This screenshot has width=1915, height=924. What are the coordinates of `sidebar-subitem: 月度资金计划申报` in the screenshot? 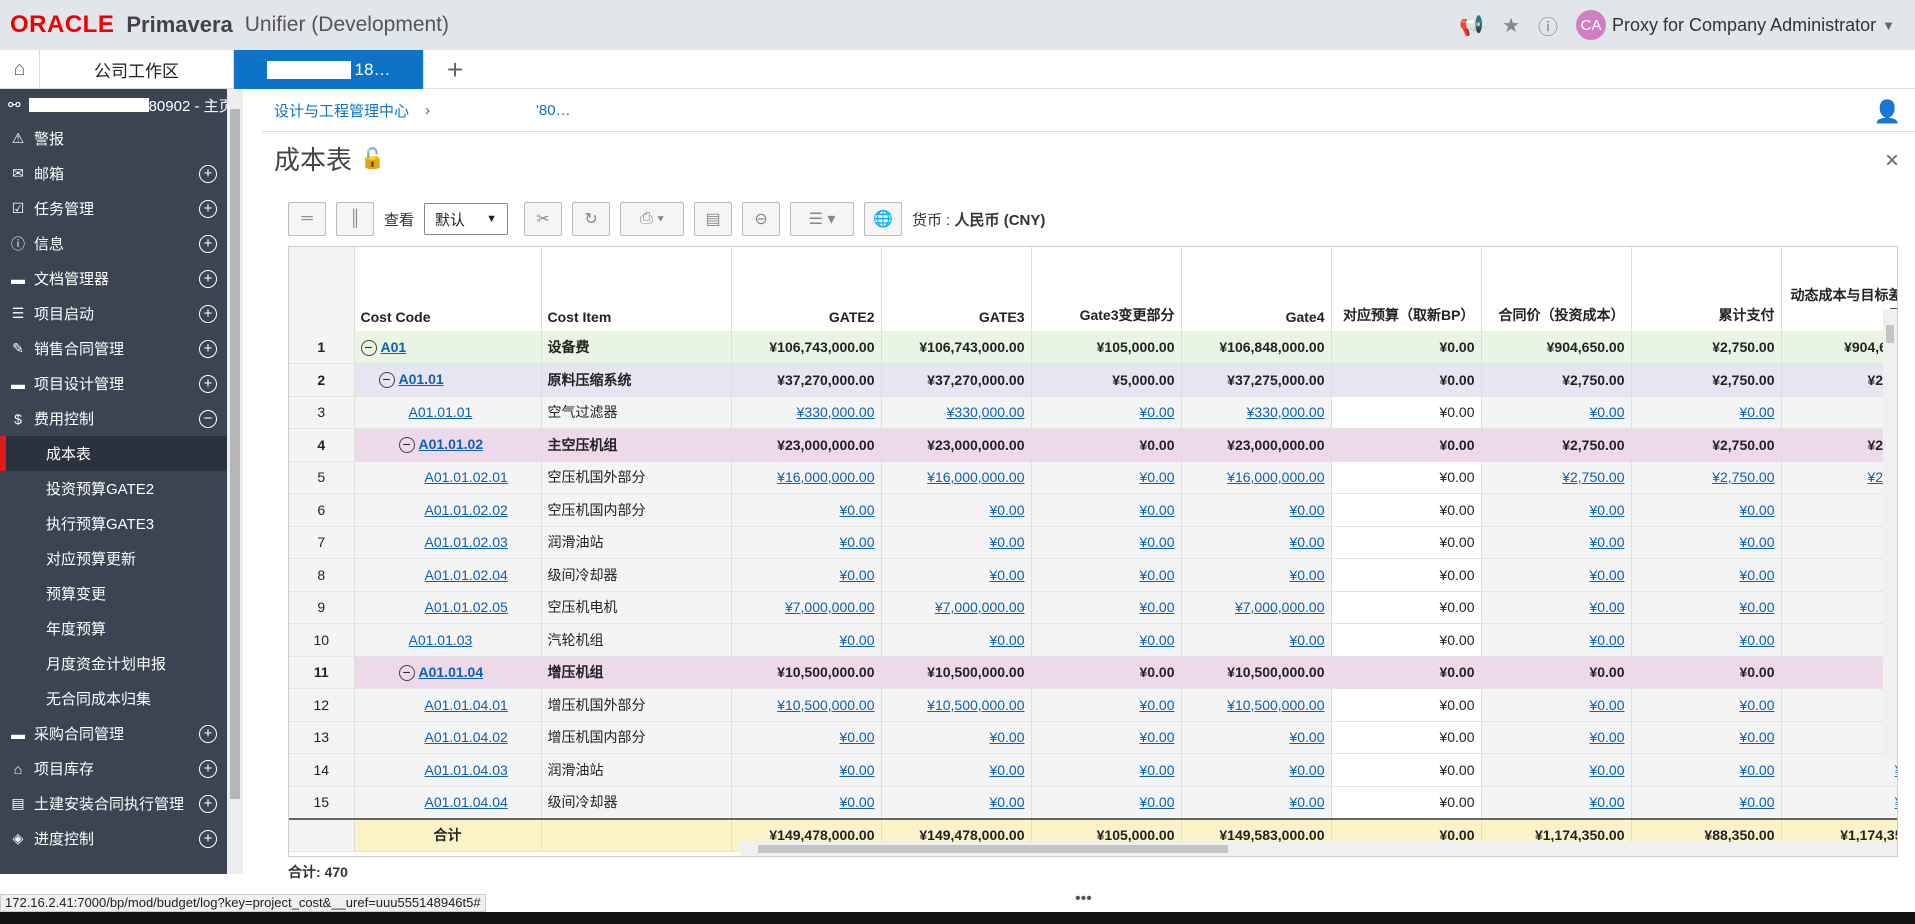 It's located at (121, 663).